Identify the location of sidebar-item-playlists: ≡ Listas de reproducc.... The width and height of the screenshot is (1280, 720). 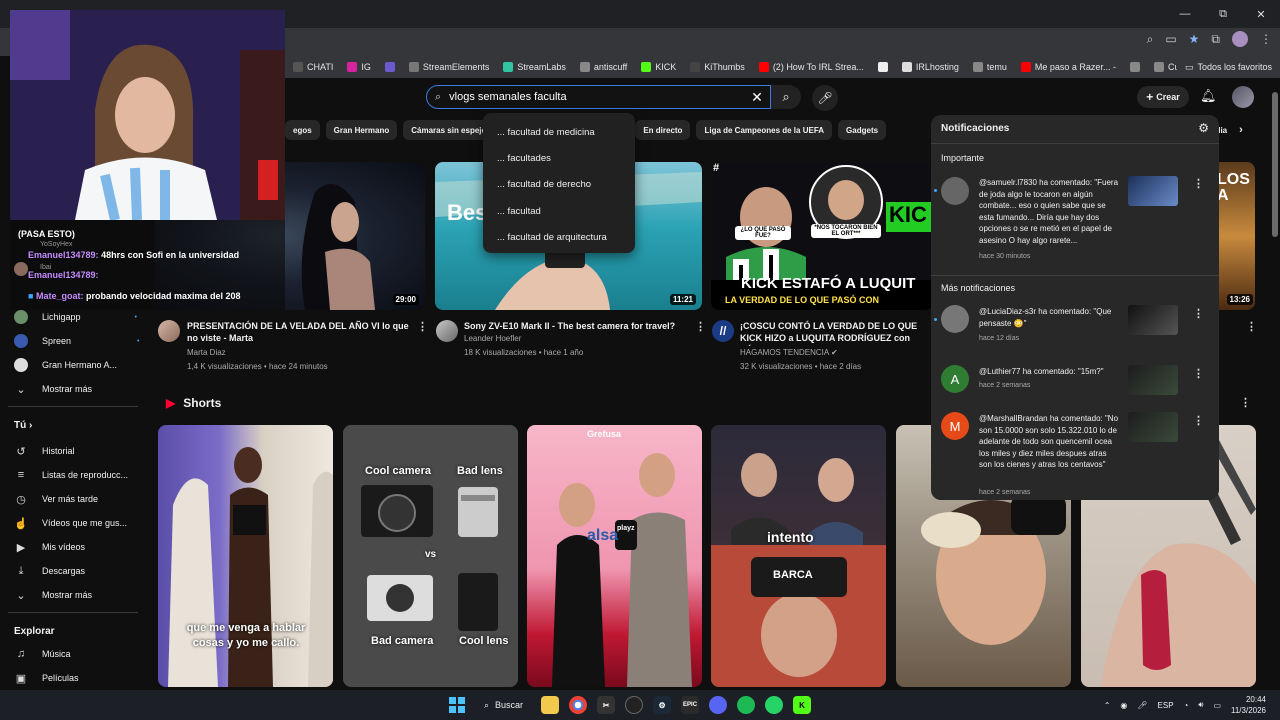
(71, 475).